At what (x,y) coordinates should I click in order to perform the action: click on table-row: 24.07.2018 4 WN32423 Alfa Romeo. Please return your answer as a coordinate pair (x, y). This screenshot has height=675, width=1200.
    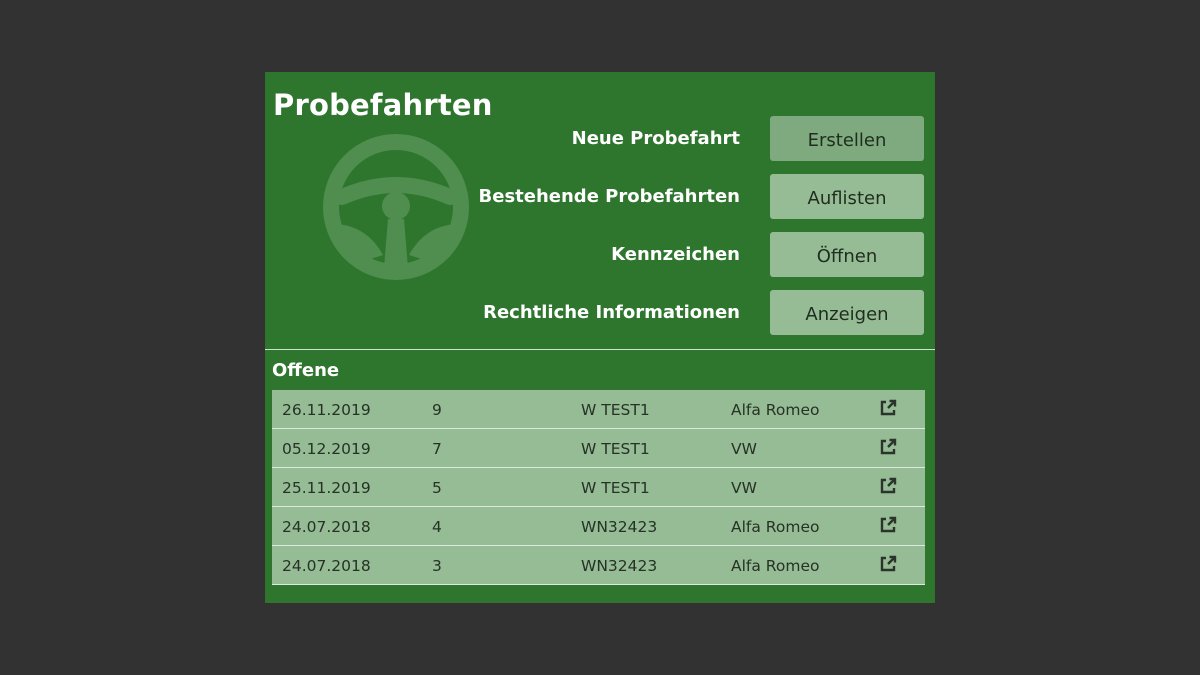
    Looking at the image, I should click on (598, 526).